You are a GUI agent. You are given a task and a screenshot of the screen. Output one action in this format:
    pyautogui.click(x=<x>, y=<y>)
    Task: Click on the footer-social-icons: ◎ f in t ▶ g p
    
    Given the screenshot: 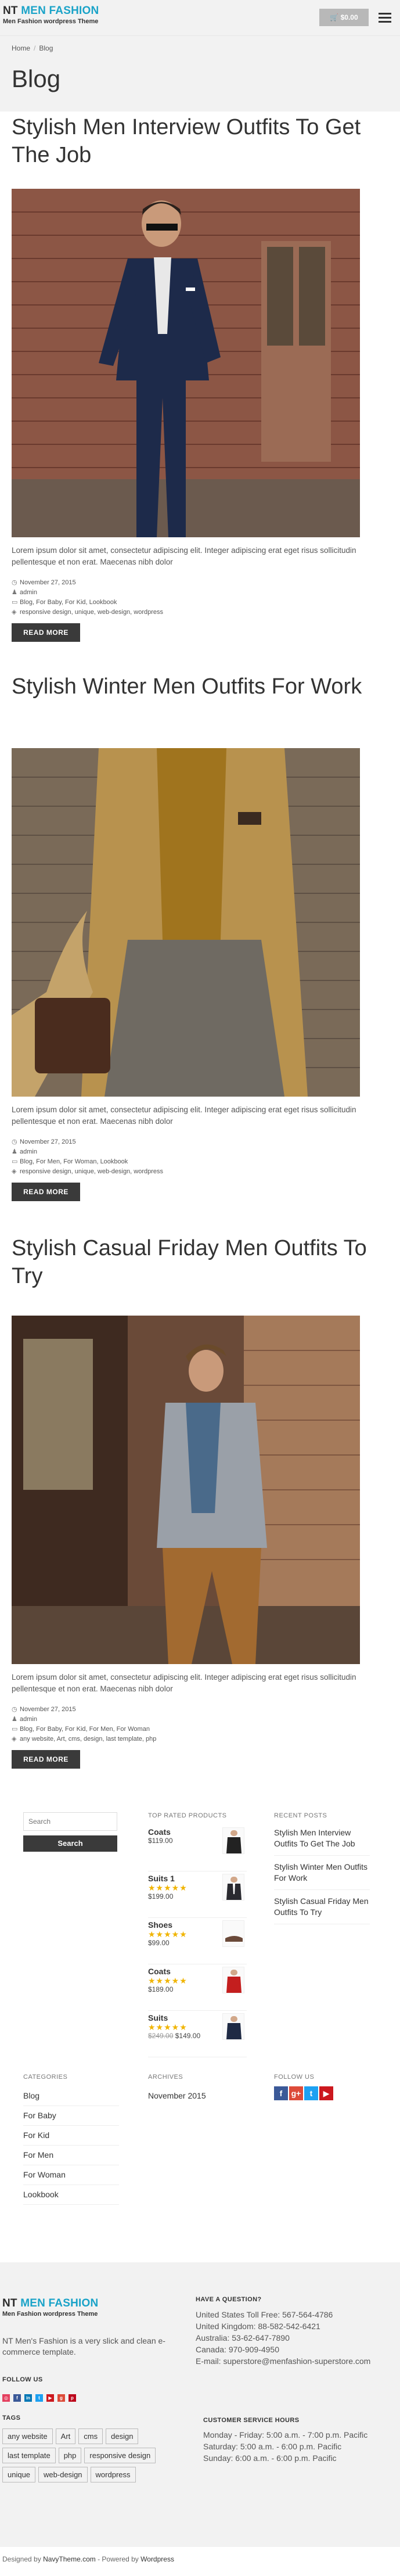 What is the action you would take?
    pyautogui.click(x=41, y=2397)
    